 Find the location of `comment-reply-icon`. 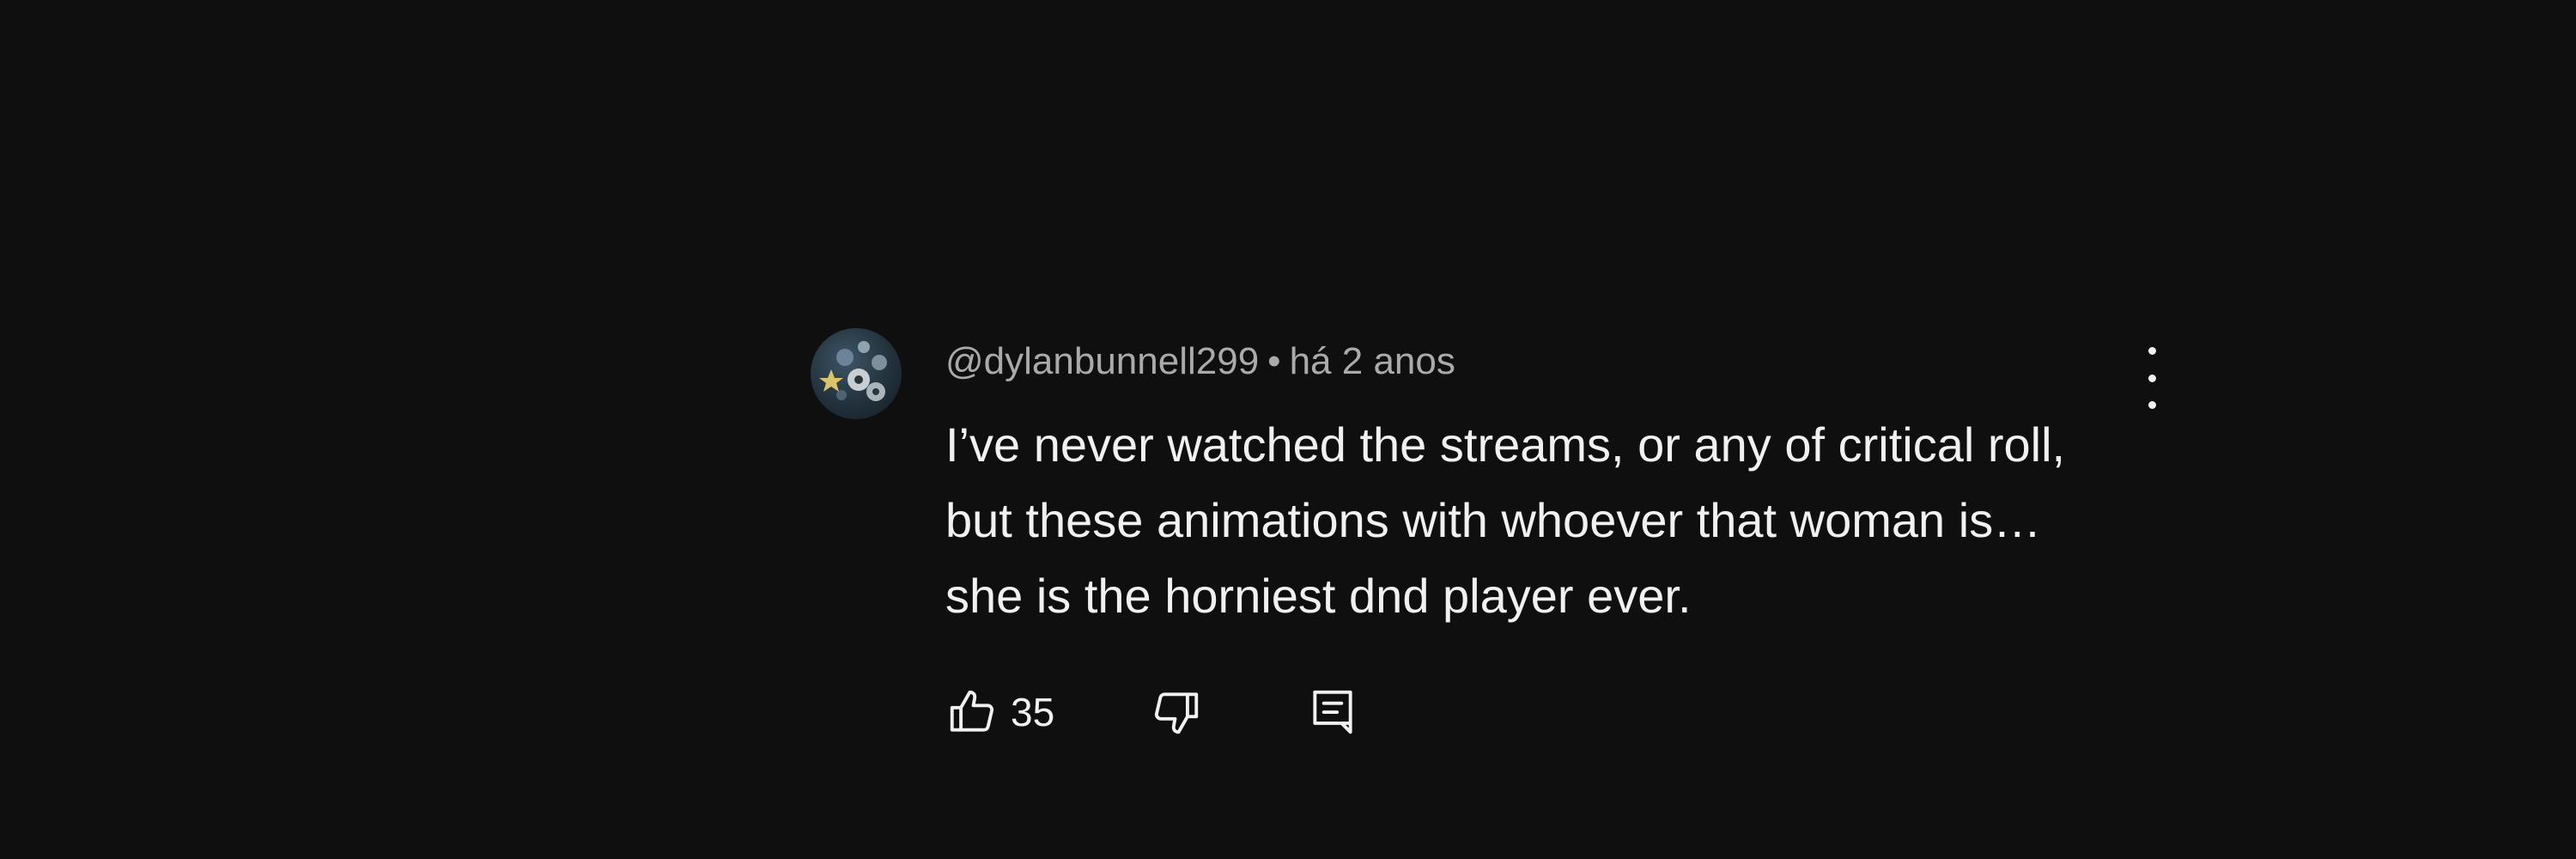

comment-reply-icon is located at coordinates (1332, 712).